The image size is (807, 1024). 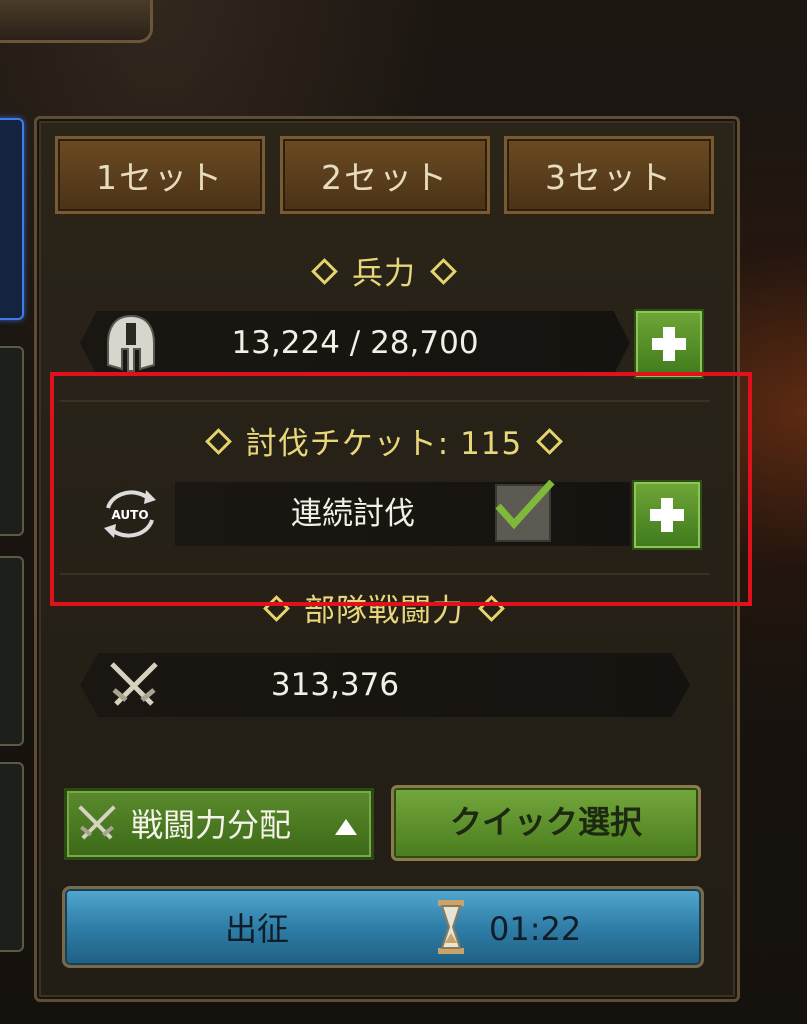 What do you see at coordinates (451, 927) in the screenshot?
I see `hourglass-icon` at bounding box center [451, 927].